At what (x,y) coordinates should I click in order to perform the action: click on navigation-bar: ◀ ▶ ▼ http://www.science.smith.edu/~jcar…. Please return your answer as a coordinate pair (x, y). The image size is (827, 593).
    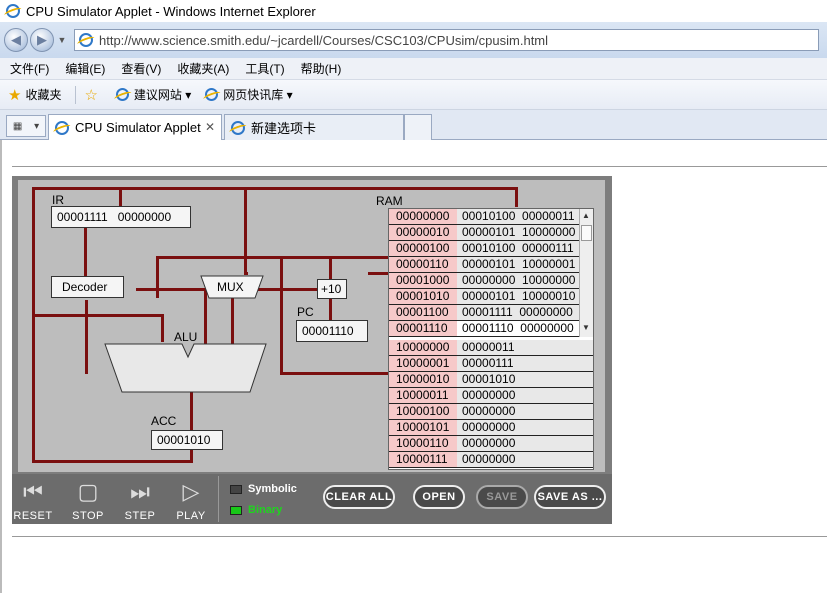
    Looking at the image, I should click on (413, 40).